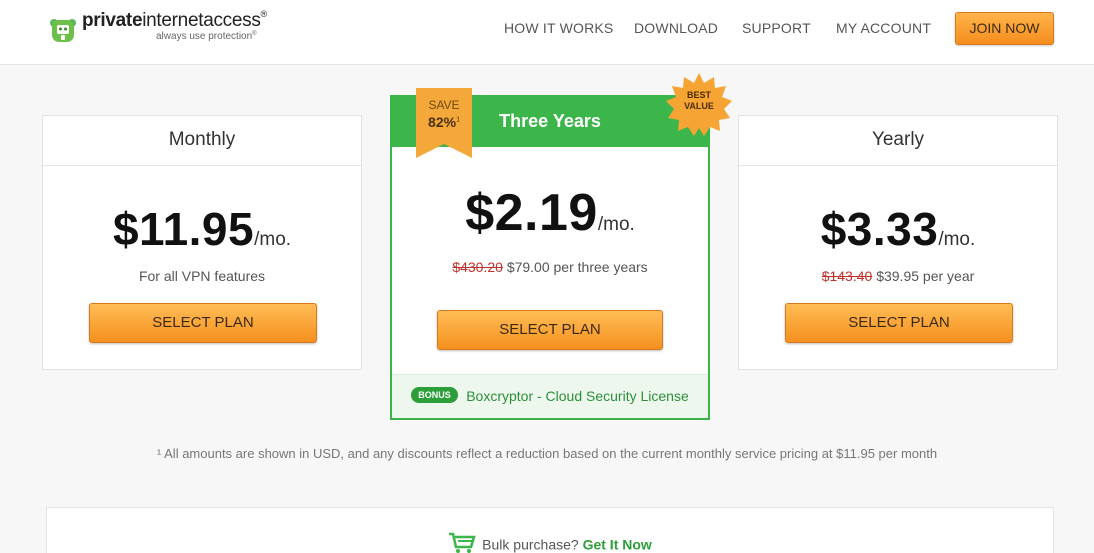 Image resolution: width=1094 pixels, height=553 pixels. What do you see at coordinates (898, 229) in the screenshot?
I see `plan-price: $3.33/mo.` at bounding box center [898, 229].